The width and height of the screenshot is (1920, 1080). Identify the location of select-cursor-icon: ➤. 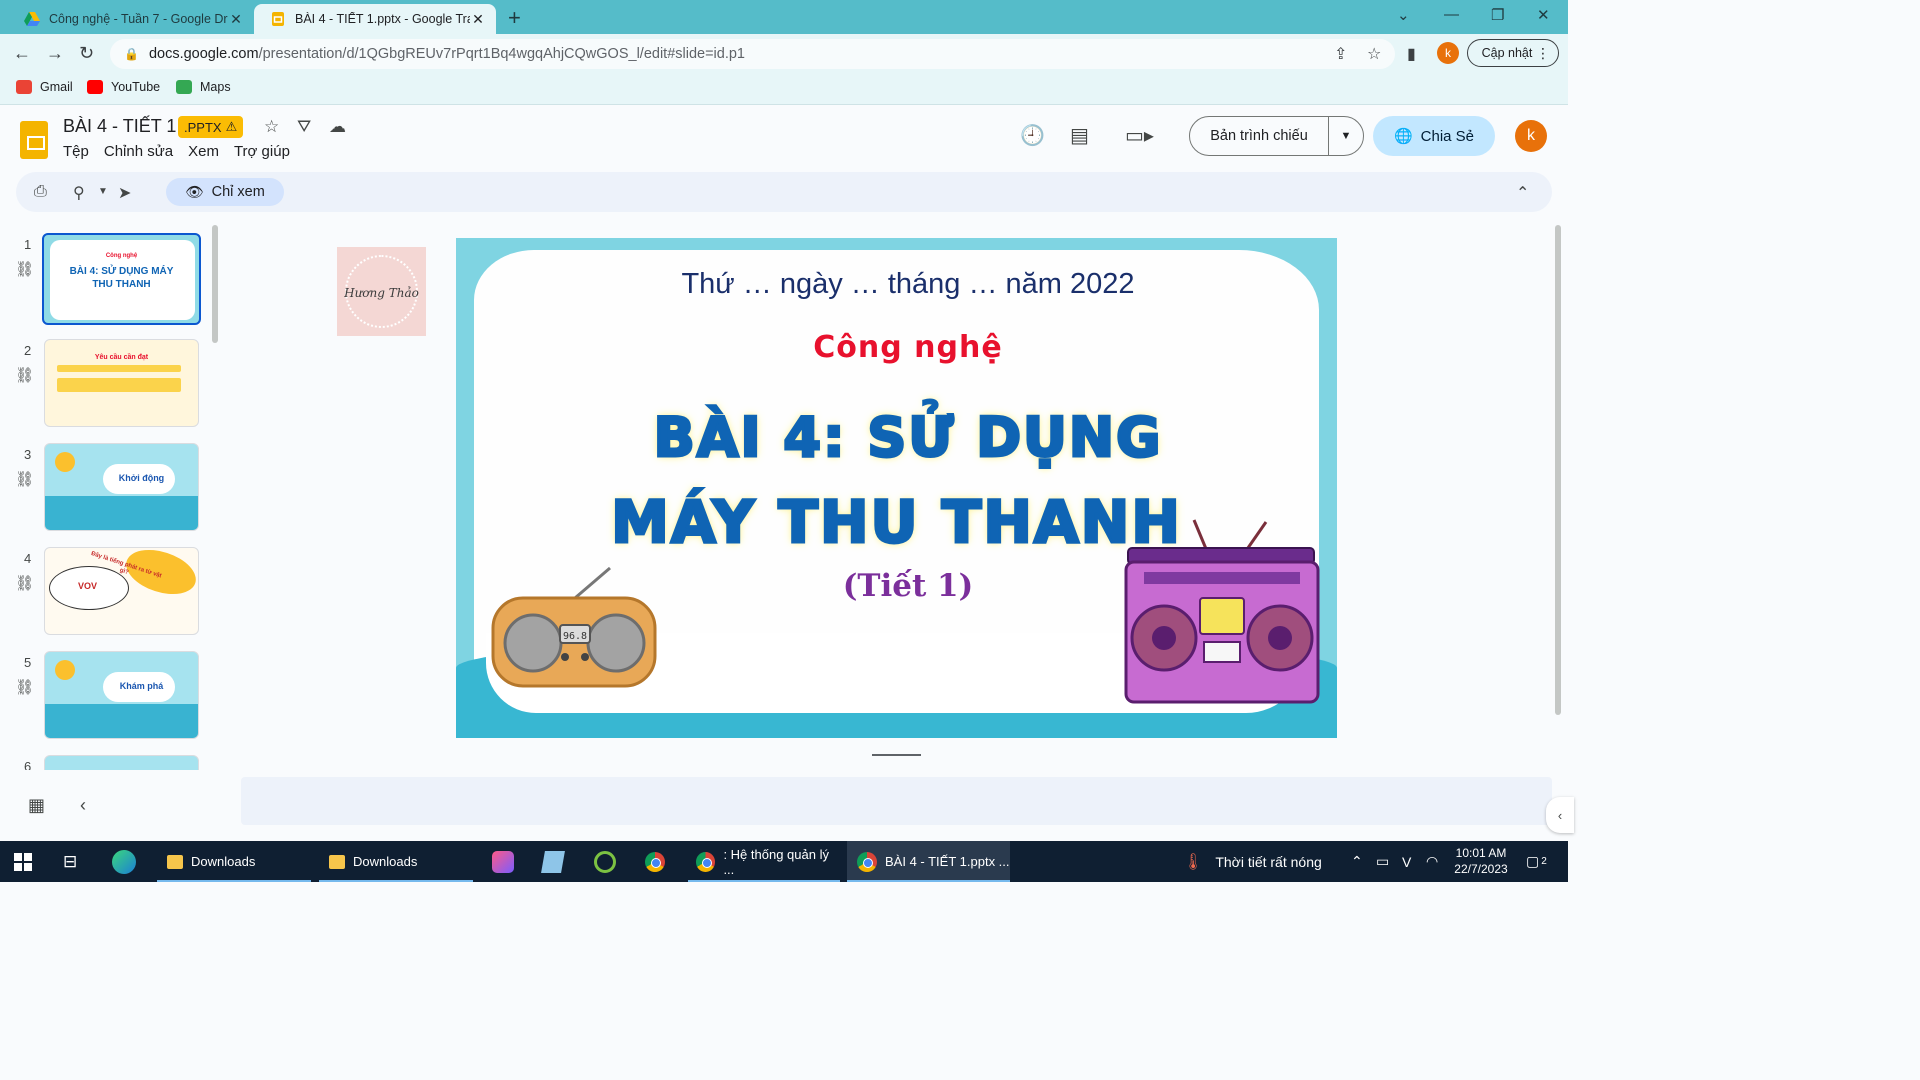
(124, 193).